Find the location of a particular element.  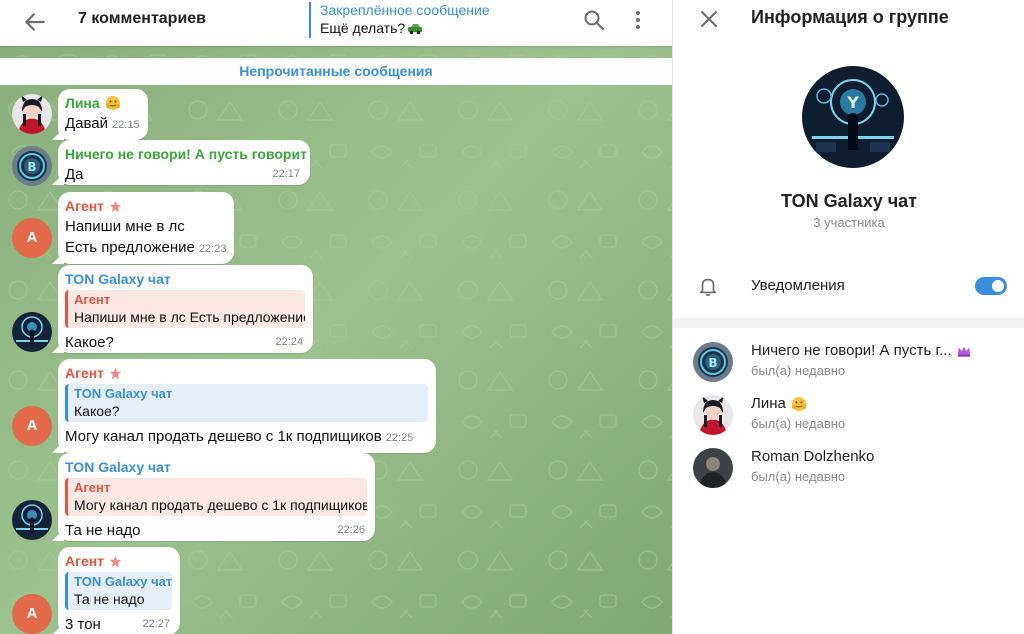

message-text-line: Напиши мне в лс is located at coordinates (125, 226).